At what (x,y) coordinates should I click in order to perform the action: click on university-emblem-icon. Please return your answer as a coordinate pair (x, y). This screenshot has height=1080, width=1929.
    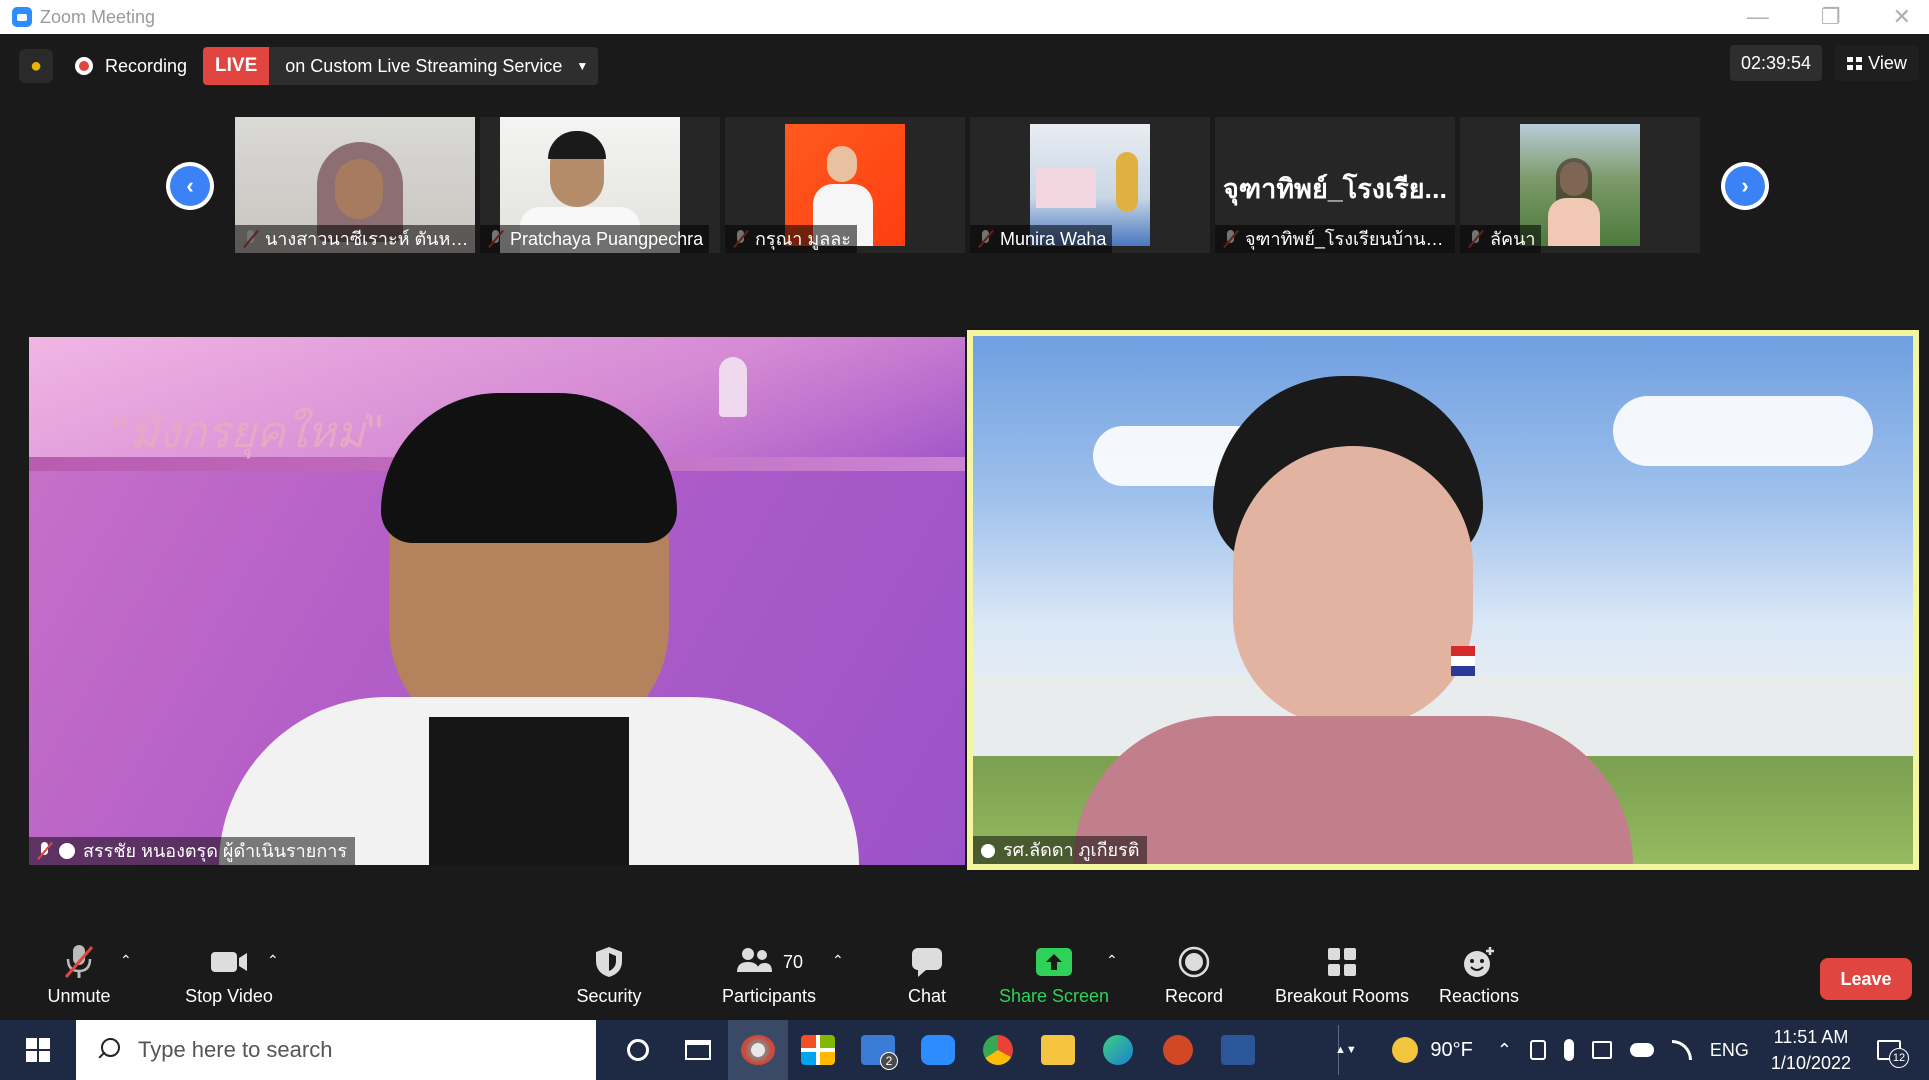
    Looking at the image, I should click on (733, 387).